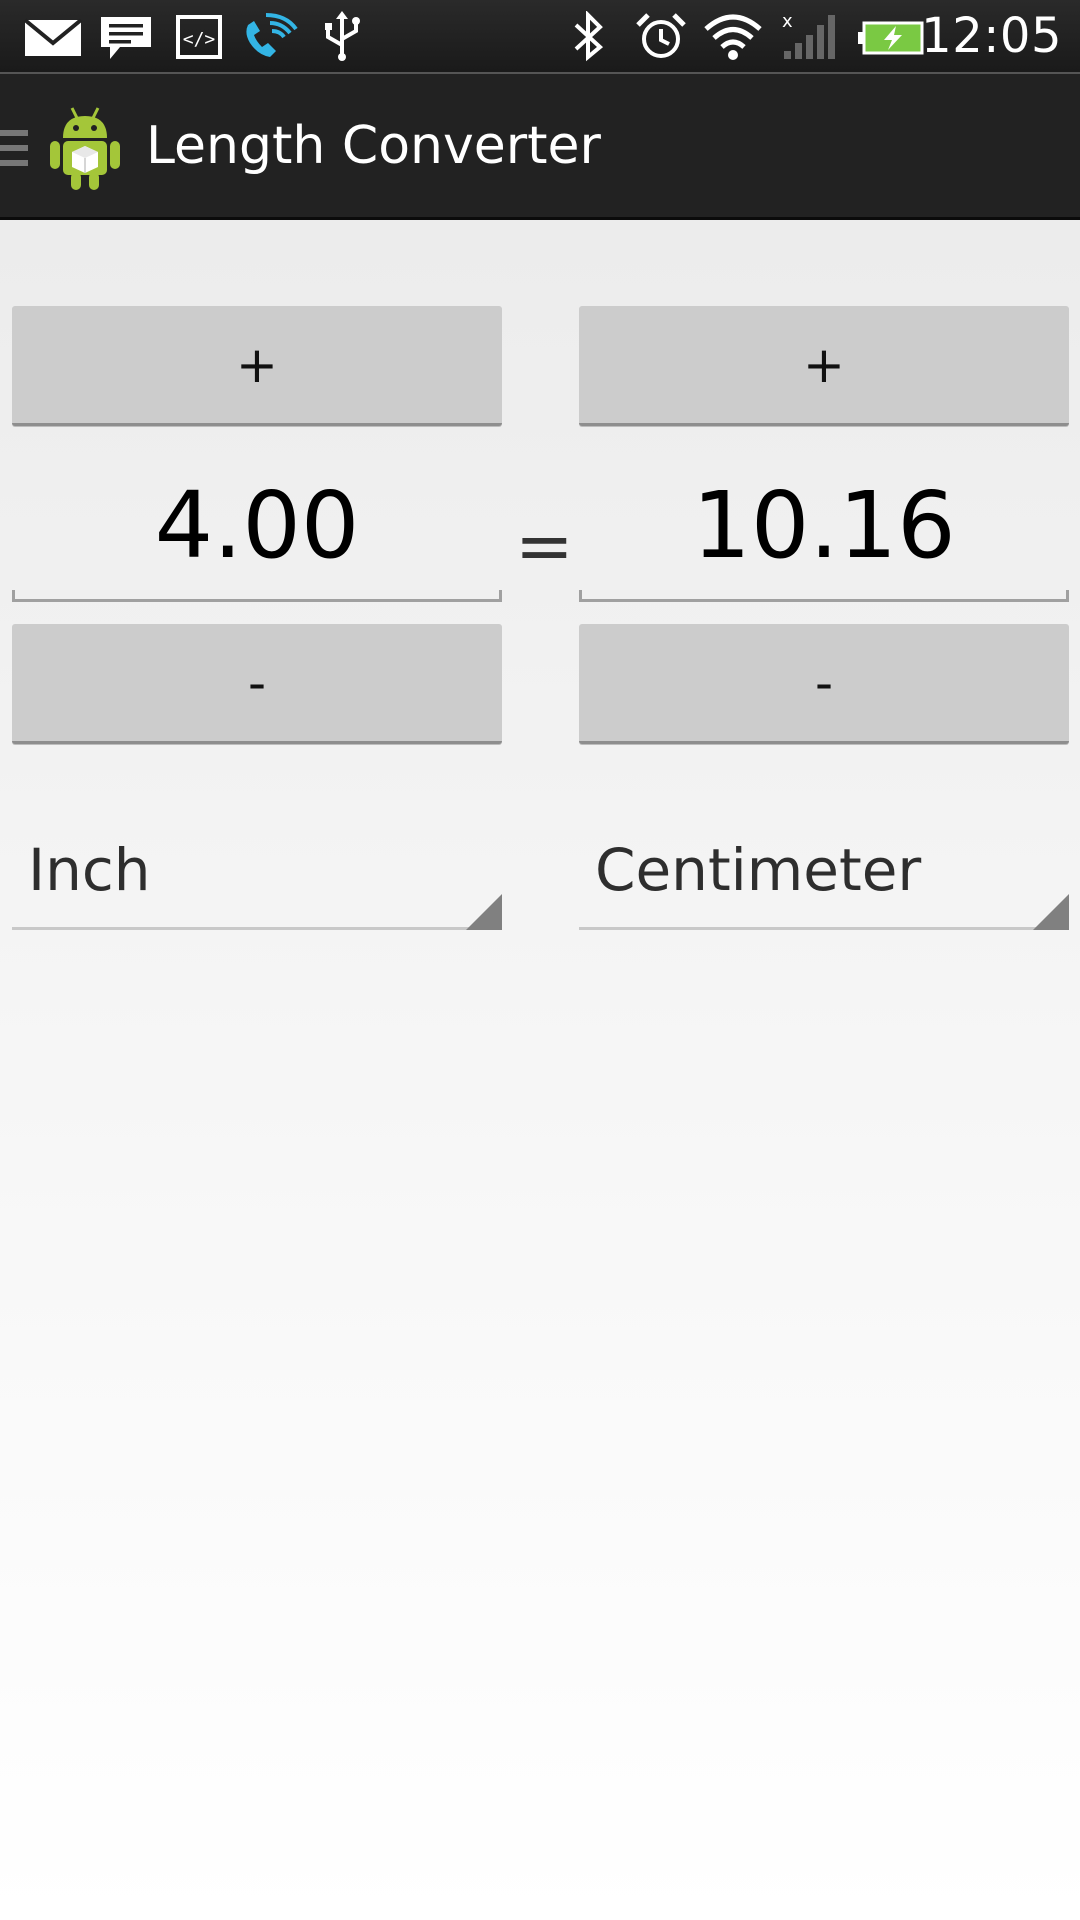 The height and width of the screenshot is (1920, 1080). Describe the element at coordinates (257, 869) in the screenshot. I see `left-unit-spinner: Inch` at that location.